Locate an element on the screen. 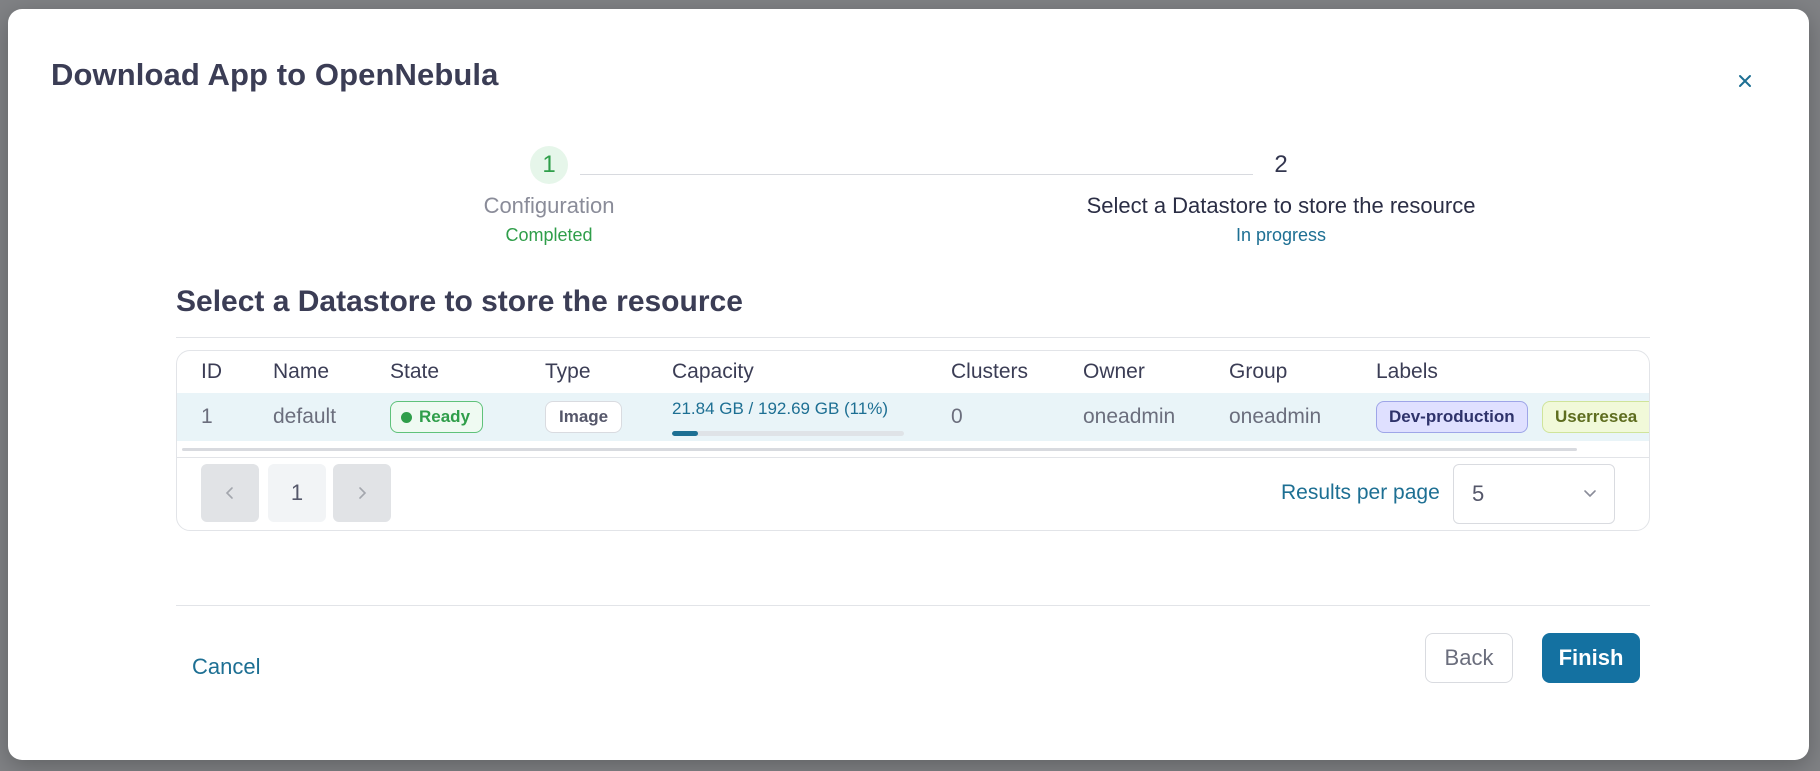 The height and width of the screenshot is (771, 1820). capacity-bar is located at coordinates (788, 433).